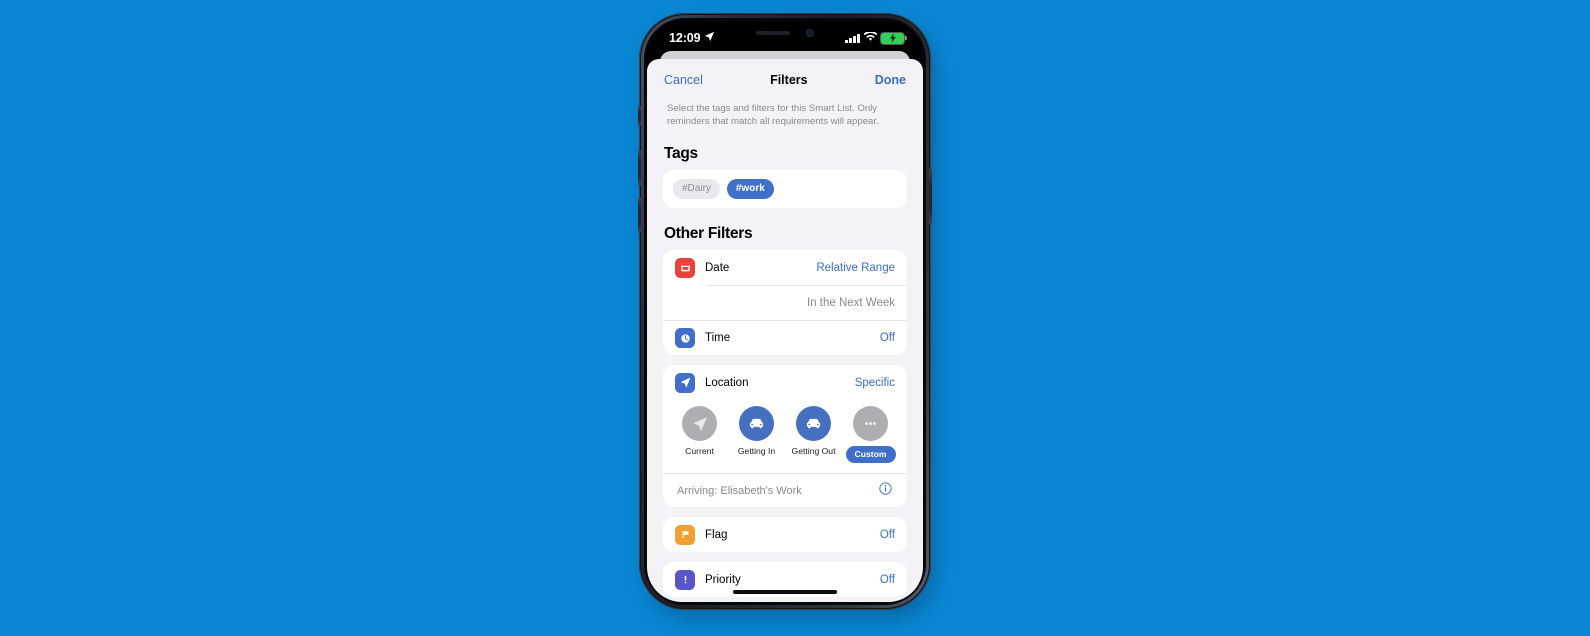  I want to click on location-option-getting-out: Getting Out, so click(813, 434).